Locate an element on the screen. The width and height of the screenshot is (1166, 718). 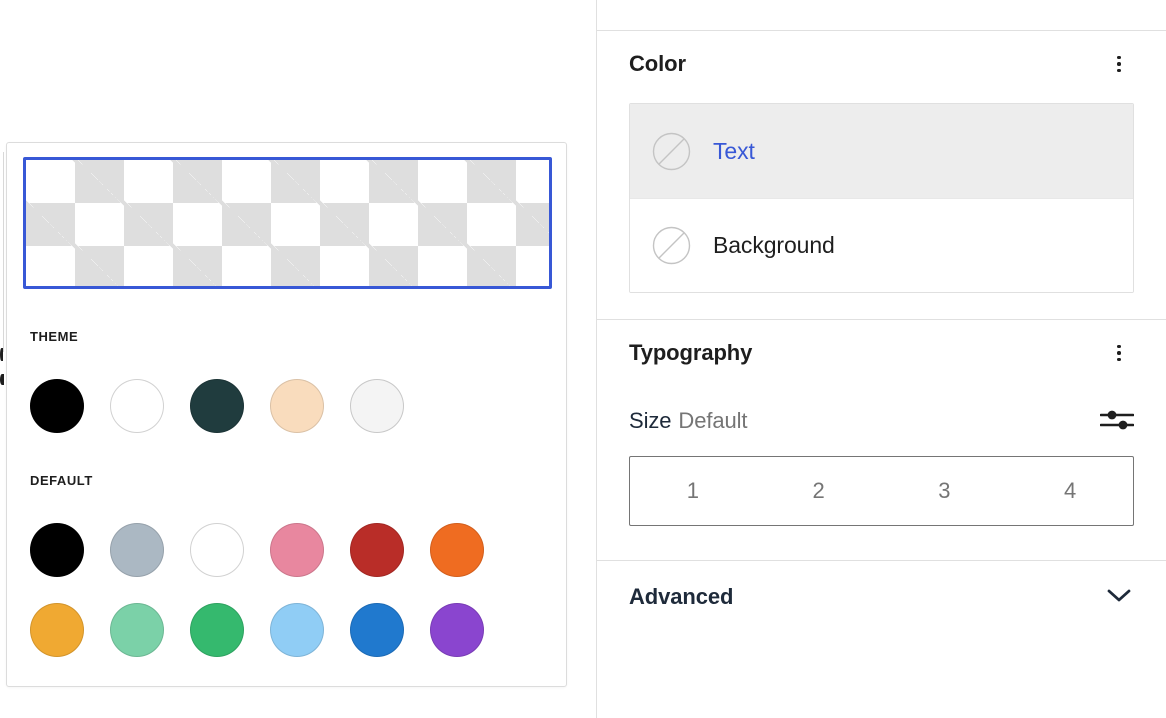
font-size-preset-1: 1 is located at coordinates (693, 491).